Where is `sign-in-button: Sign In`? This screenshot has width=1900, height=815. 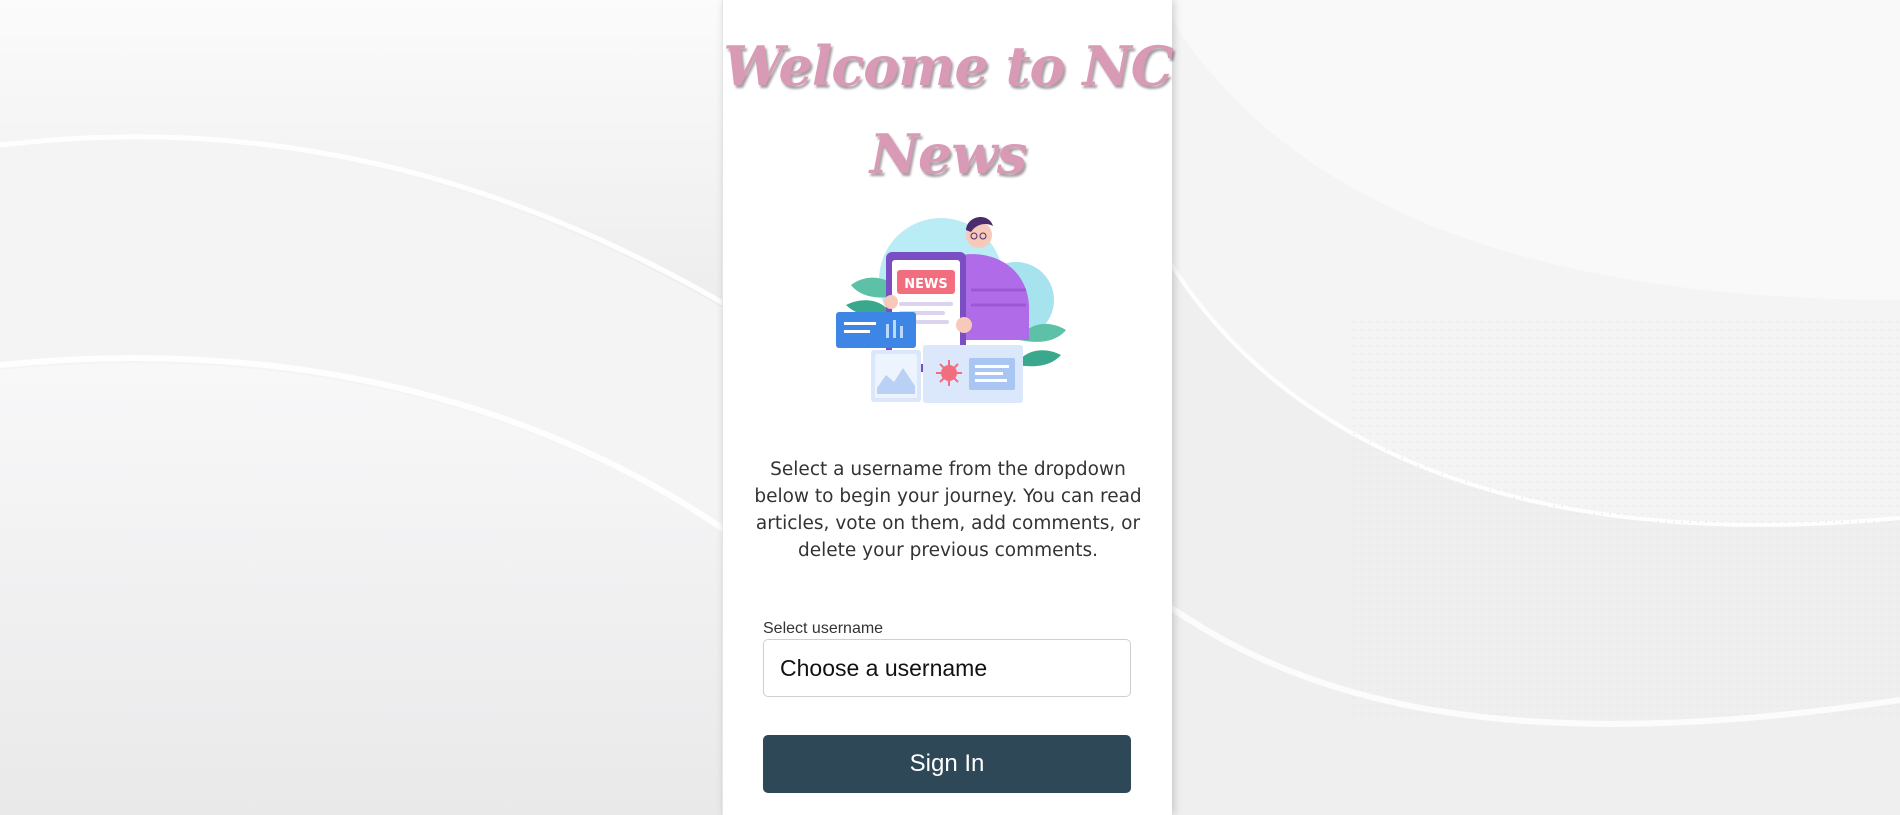
sign-in-button: Sign In is located at coordinates (947, 764).